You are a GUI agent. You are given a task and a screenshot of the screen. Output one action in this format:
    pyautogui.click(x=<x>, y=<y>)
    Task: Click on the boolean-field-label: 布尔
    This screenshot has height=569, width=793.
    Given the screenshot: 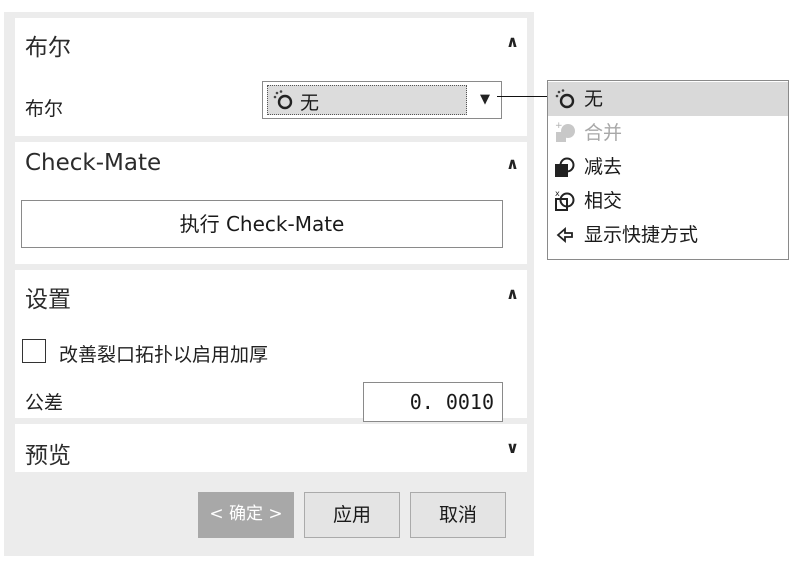 What is the action you would take?
    pyautogui.click(x=44, y=109)
    